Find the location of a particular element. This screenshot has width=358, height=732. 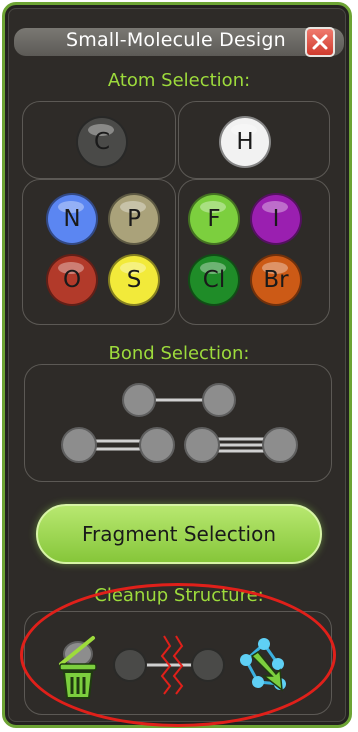

triple-bond-icon is located at coordinates (242, 446).